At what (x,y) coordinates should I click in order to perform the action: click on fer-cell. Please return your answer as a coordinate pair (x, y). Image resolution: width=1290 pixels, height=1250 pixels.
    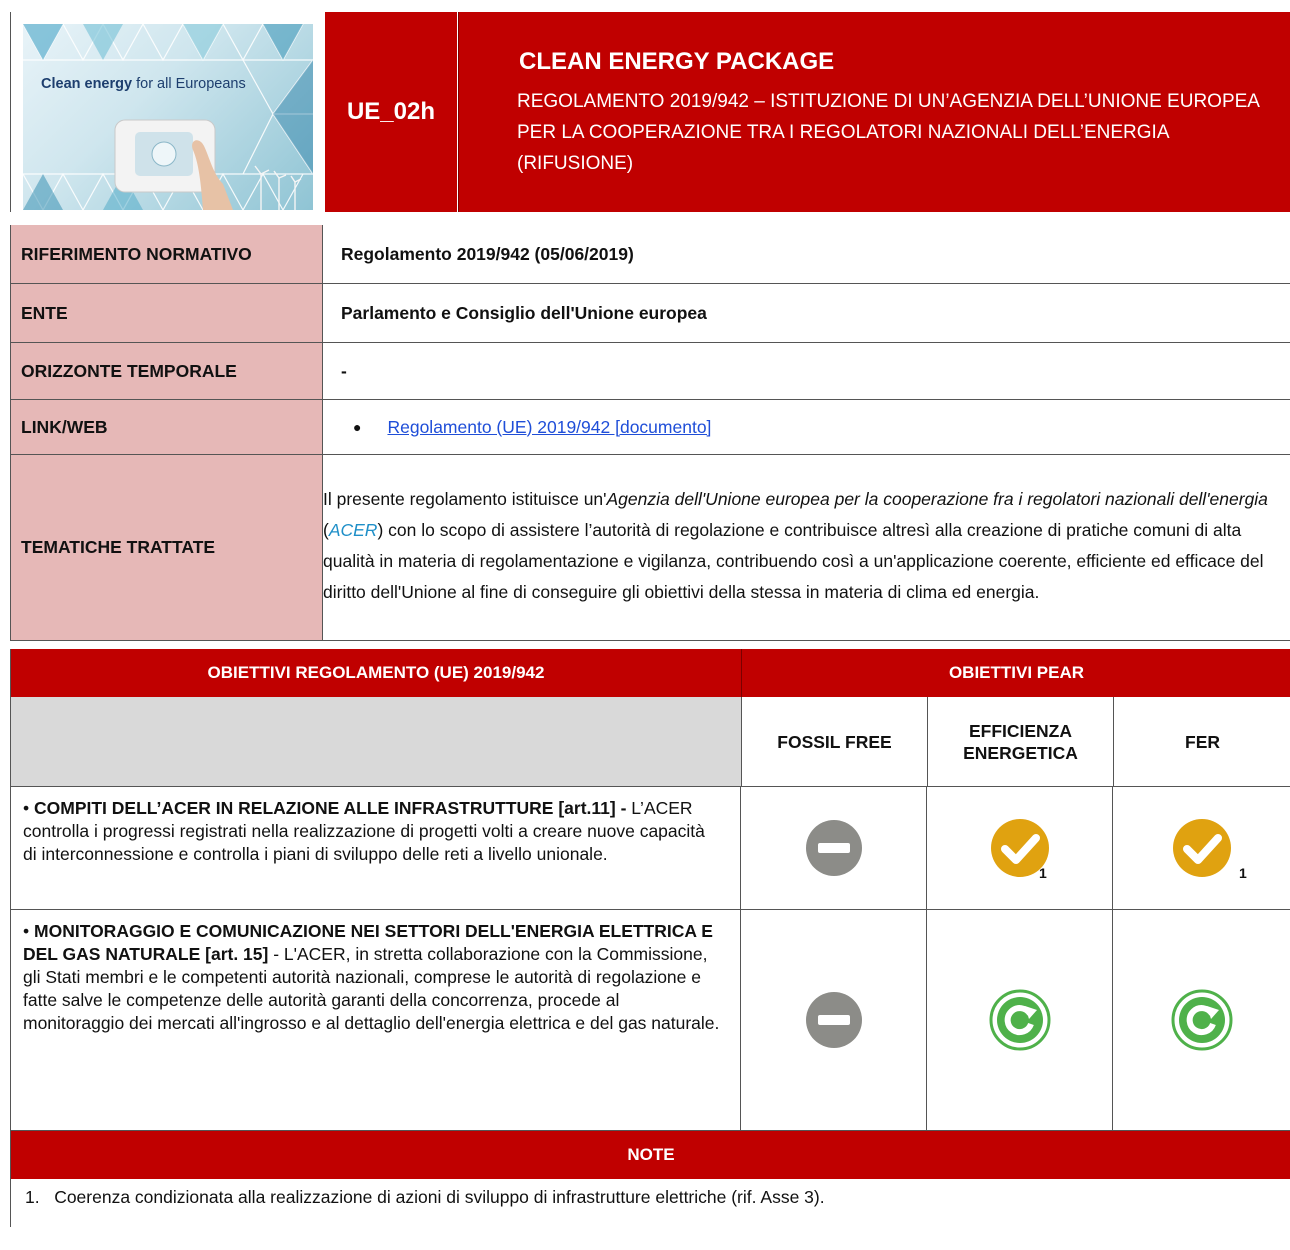
    Looking at the image, I should click on (1201, 1020).